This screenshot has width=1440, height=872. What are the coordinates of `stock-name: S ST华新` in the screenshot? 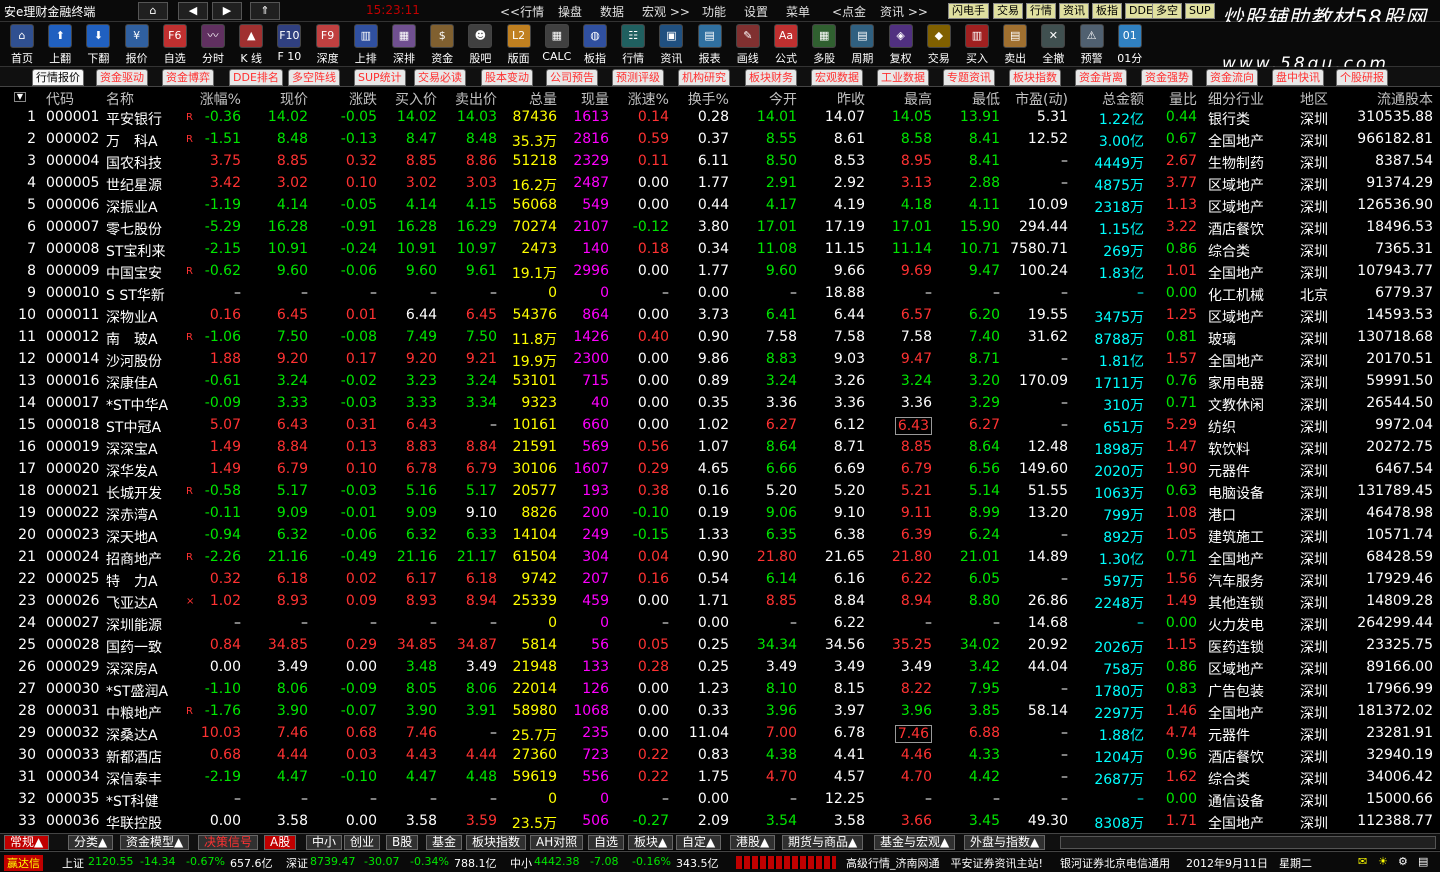 It's located at (135, 295).